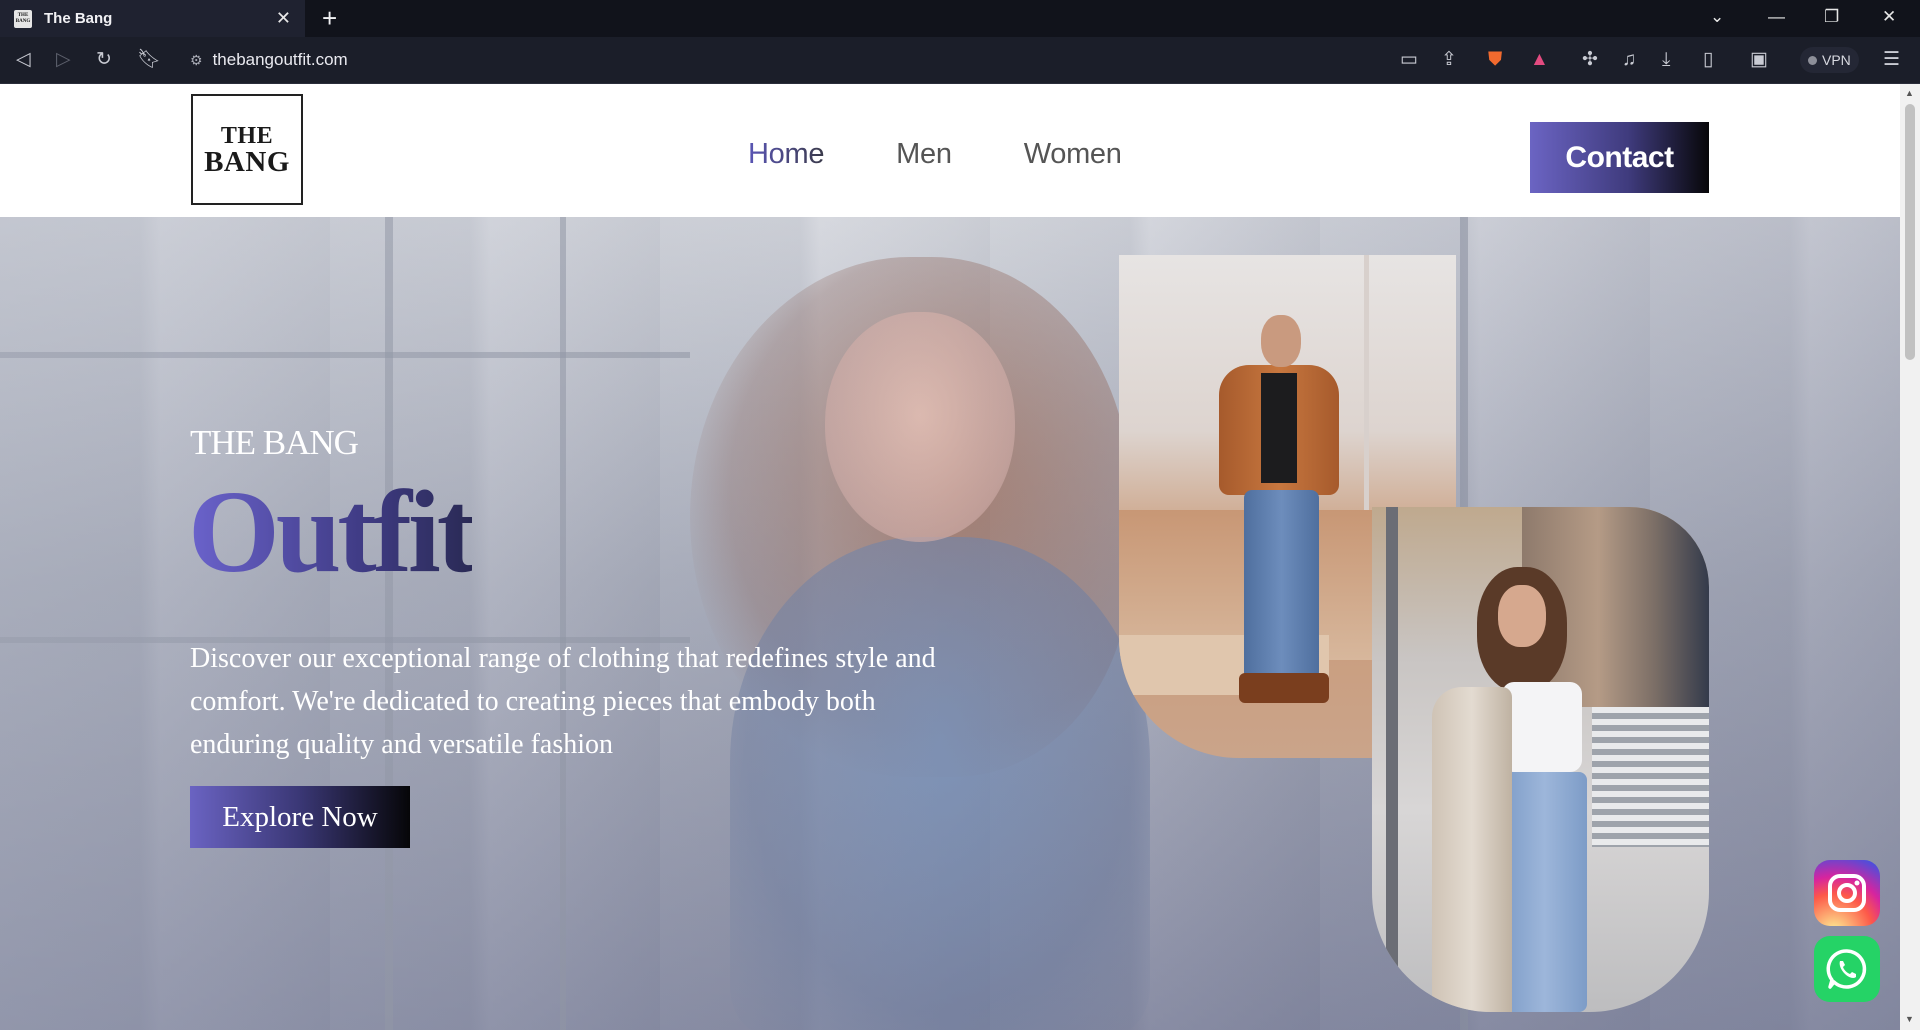 The height and width of the screenshot is (1030, 1920). Describe the element at coordinates (63, 60) in the screenshot. I see `forward-arrow-icon: ▷` at that location.